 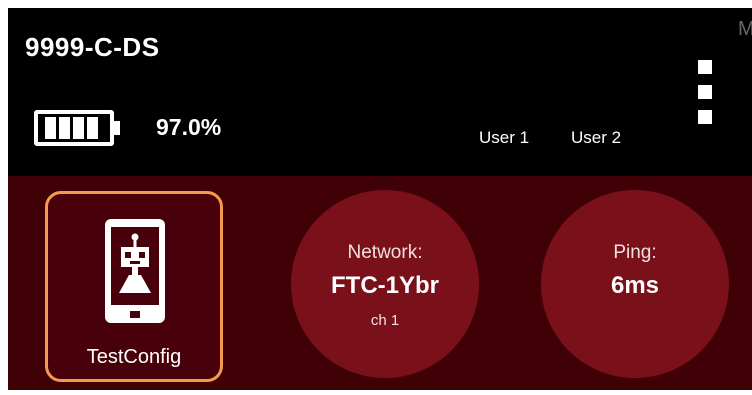 I want to click on robot-phone-icon, so click(x=135, y=271).